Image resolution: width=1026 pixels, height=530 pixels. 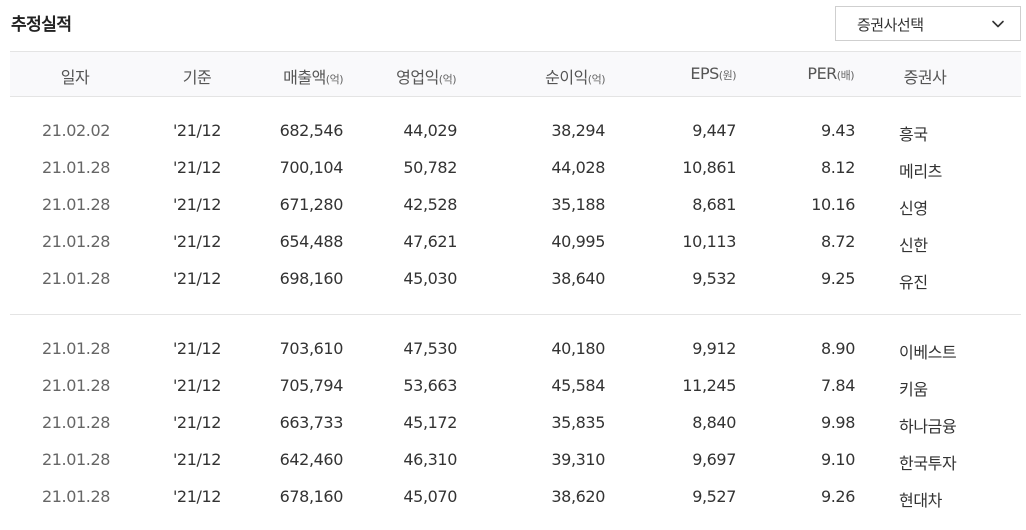 I want to click on cell-net-income: 38,640, so click(x=578, y=278).